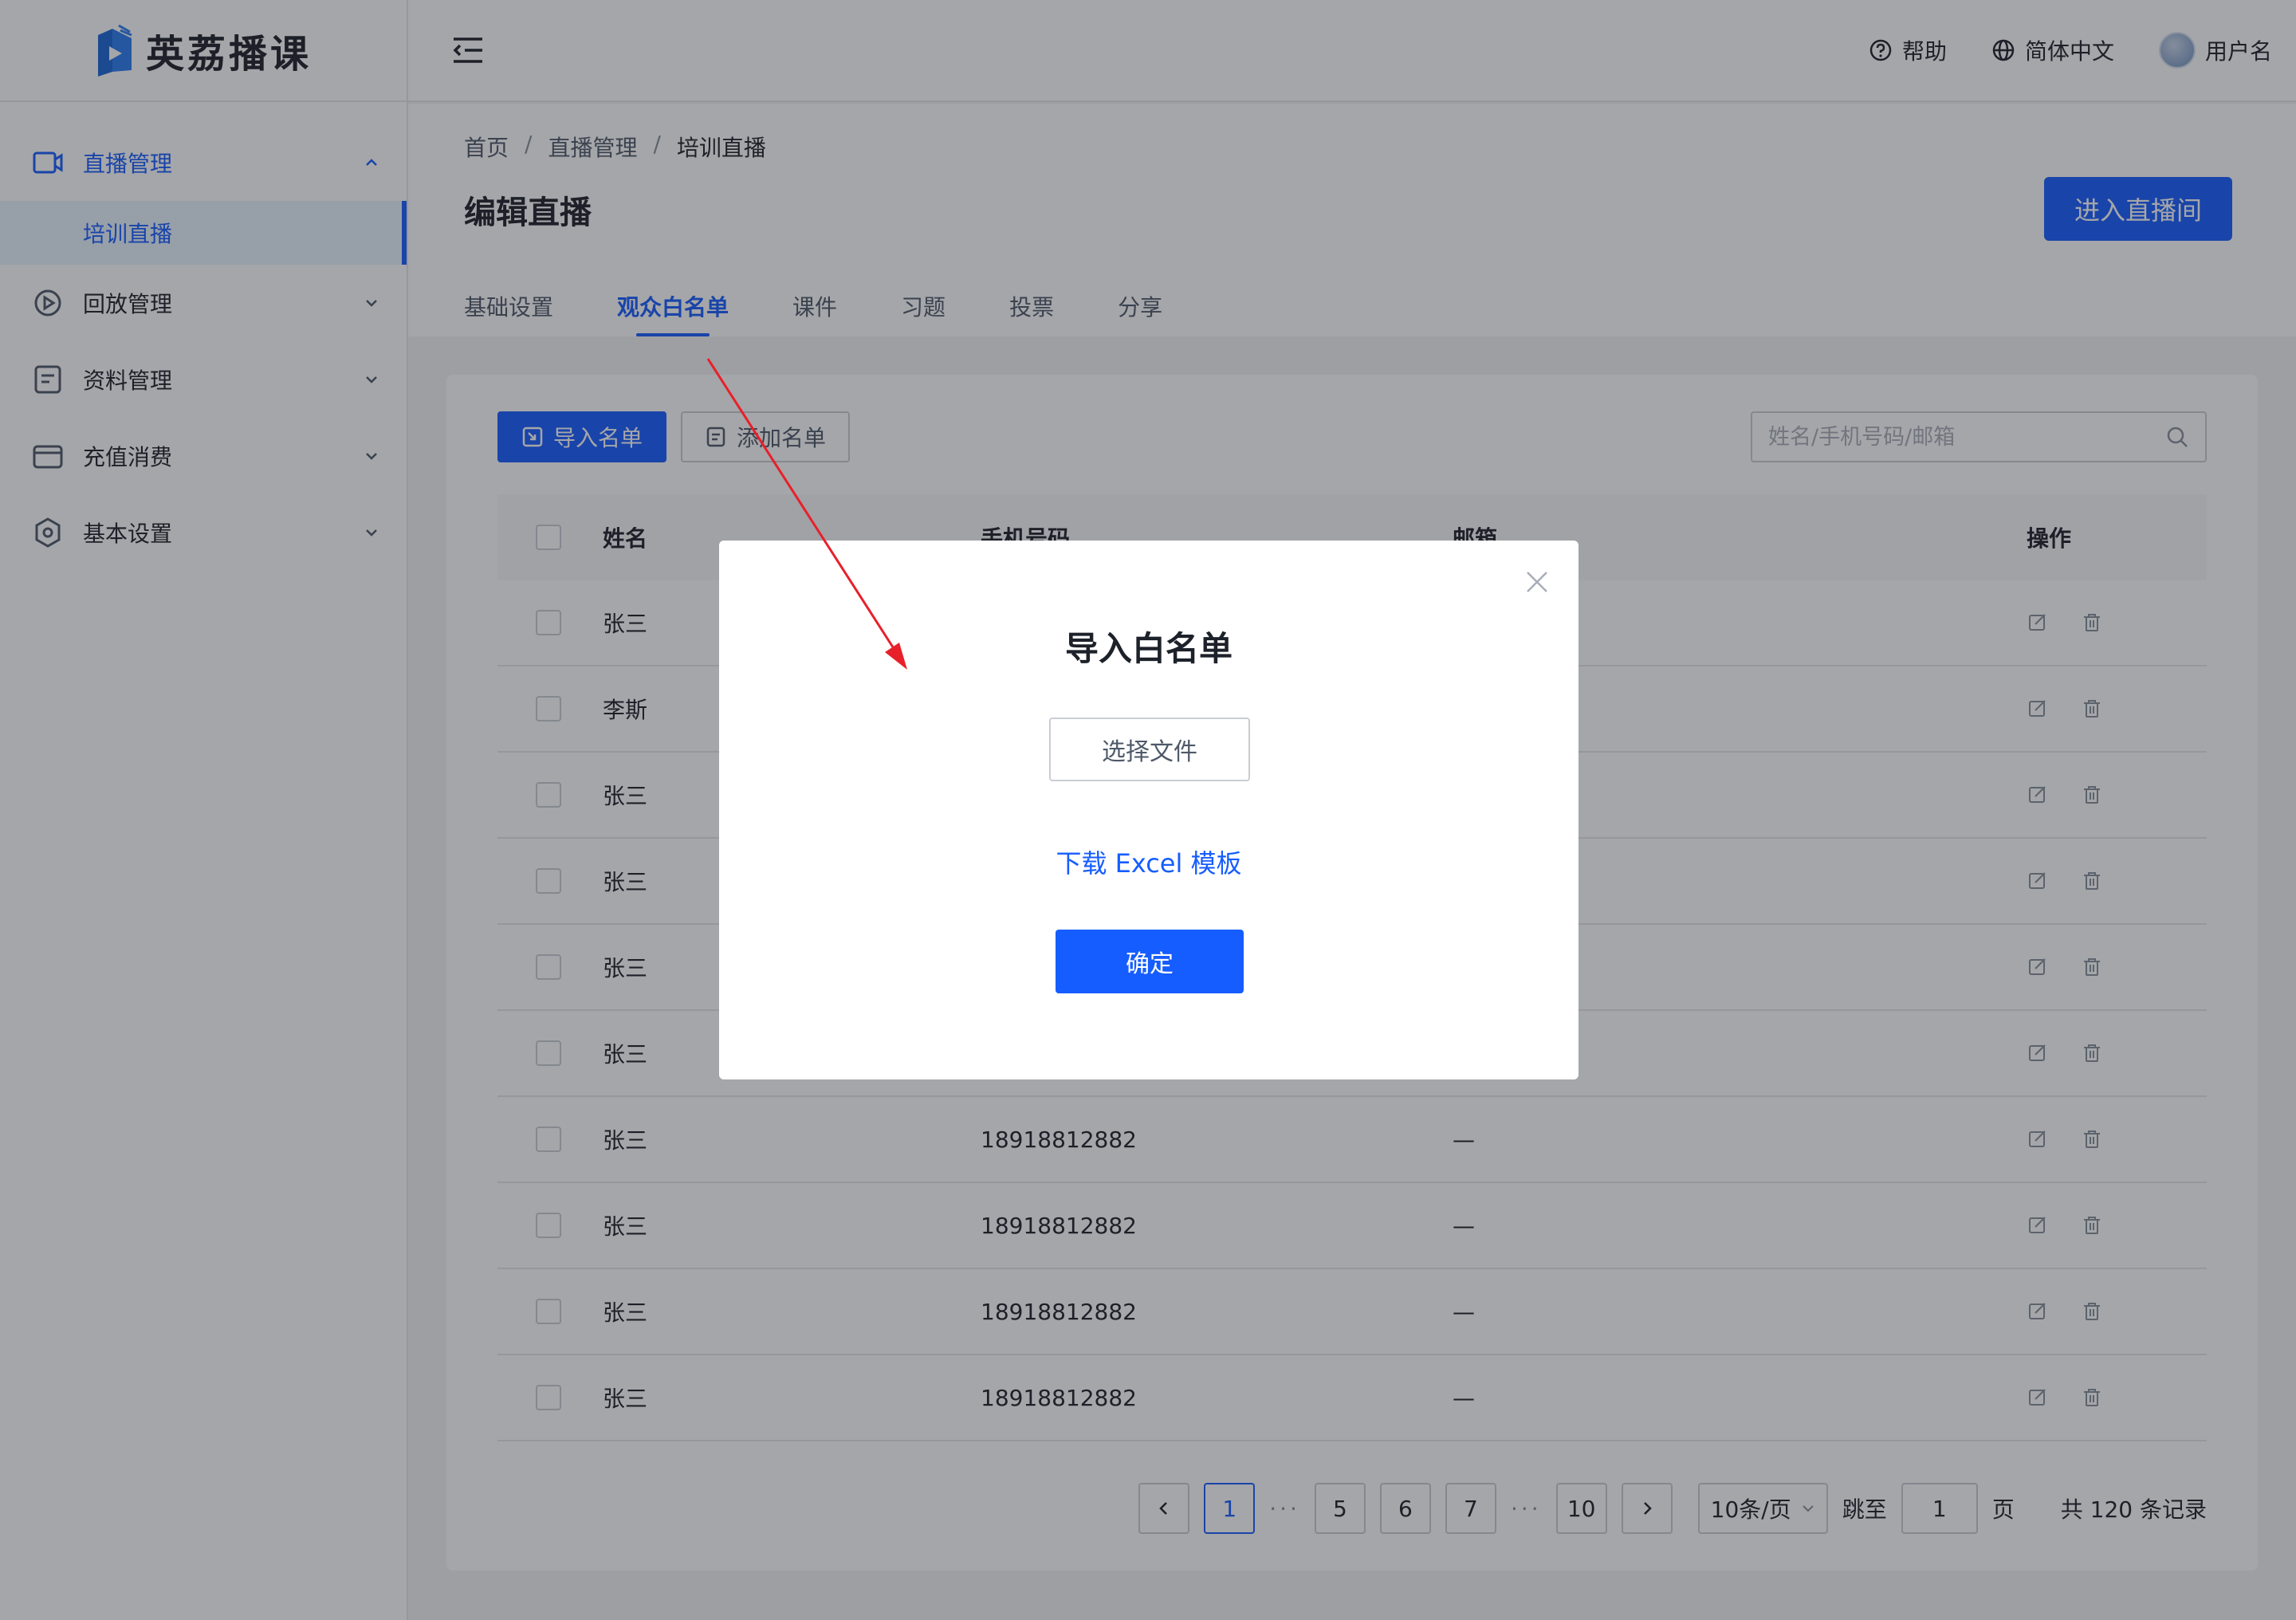  I want to click on confirm-button: 确定, so click(1150, 961).